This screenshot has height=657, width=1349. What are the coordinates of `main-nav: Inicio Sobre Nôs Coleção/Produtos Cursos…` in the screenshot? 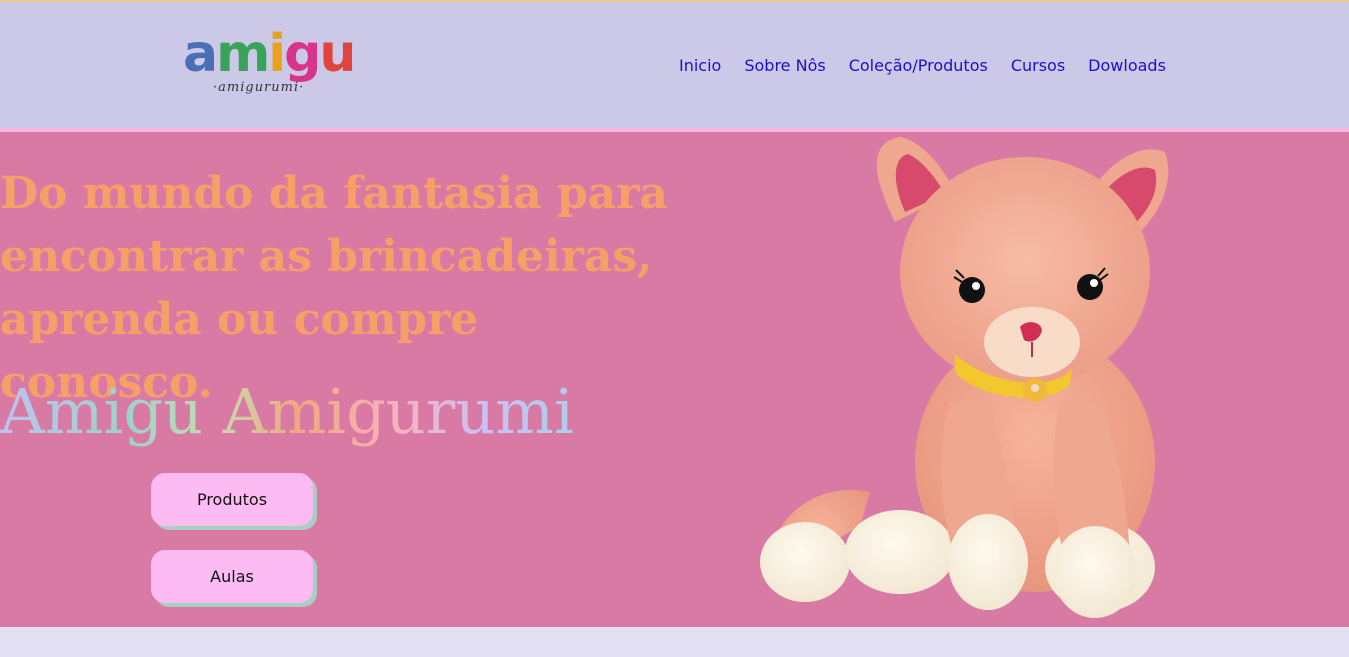 It's located at (922, 66).